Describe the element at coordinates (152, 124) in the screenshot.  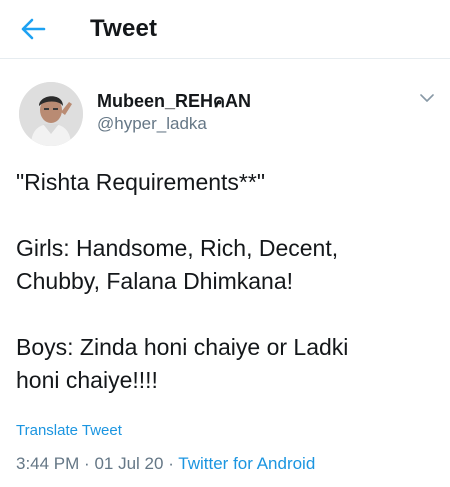
I see `author-handle: @hyper_ladka` at that location.